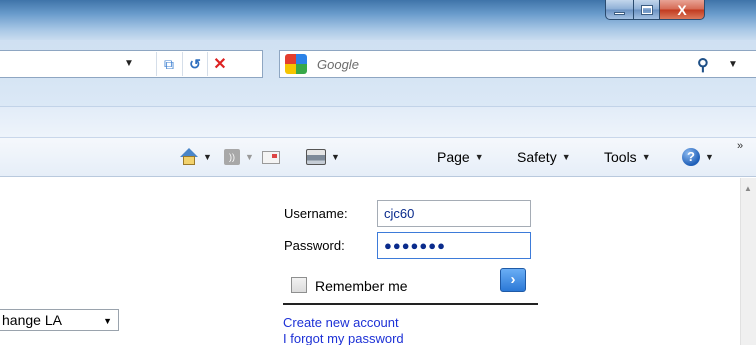  I want to click on maximize-icon, so click(646, 9).